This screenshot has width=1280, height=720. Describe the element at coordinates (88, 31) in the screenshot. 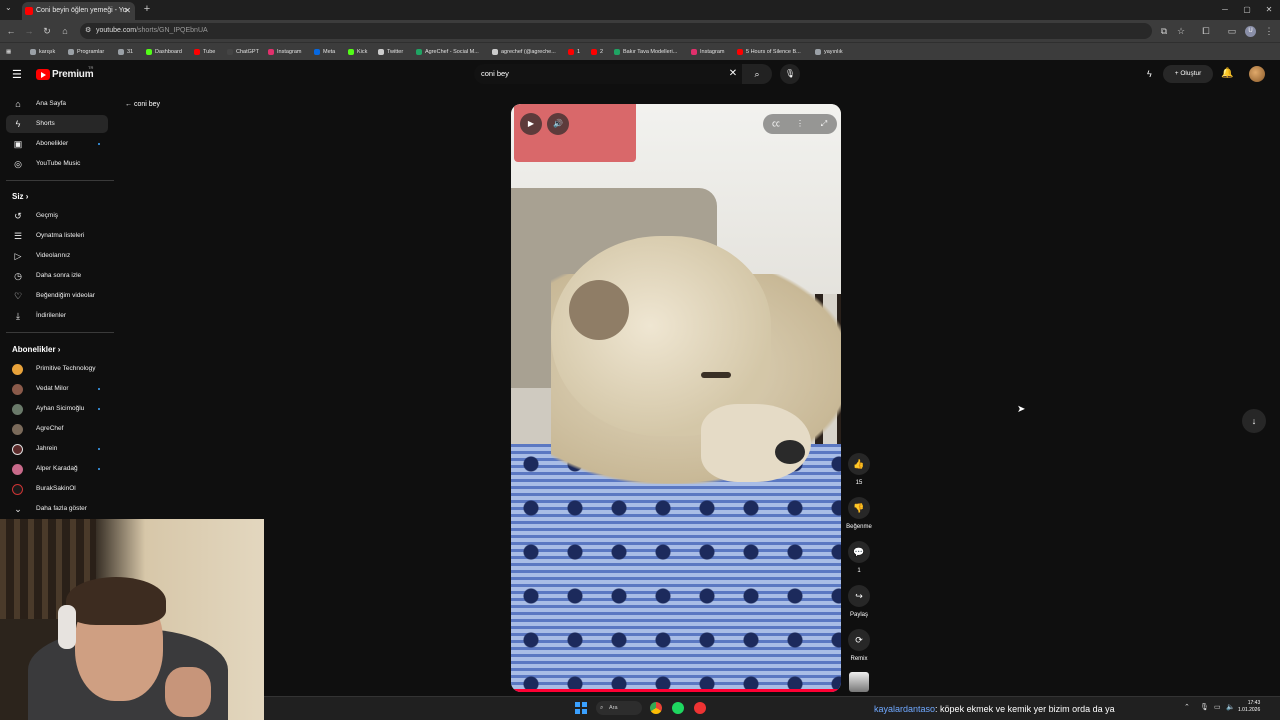

I see `site-info-icon: ⚙` at that location.